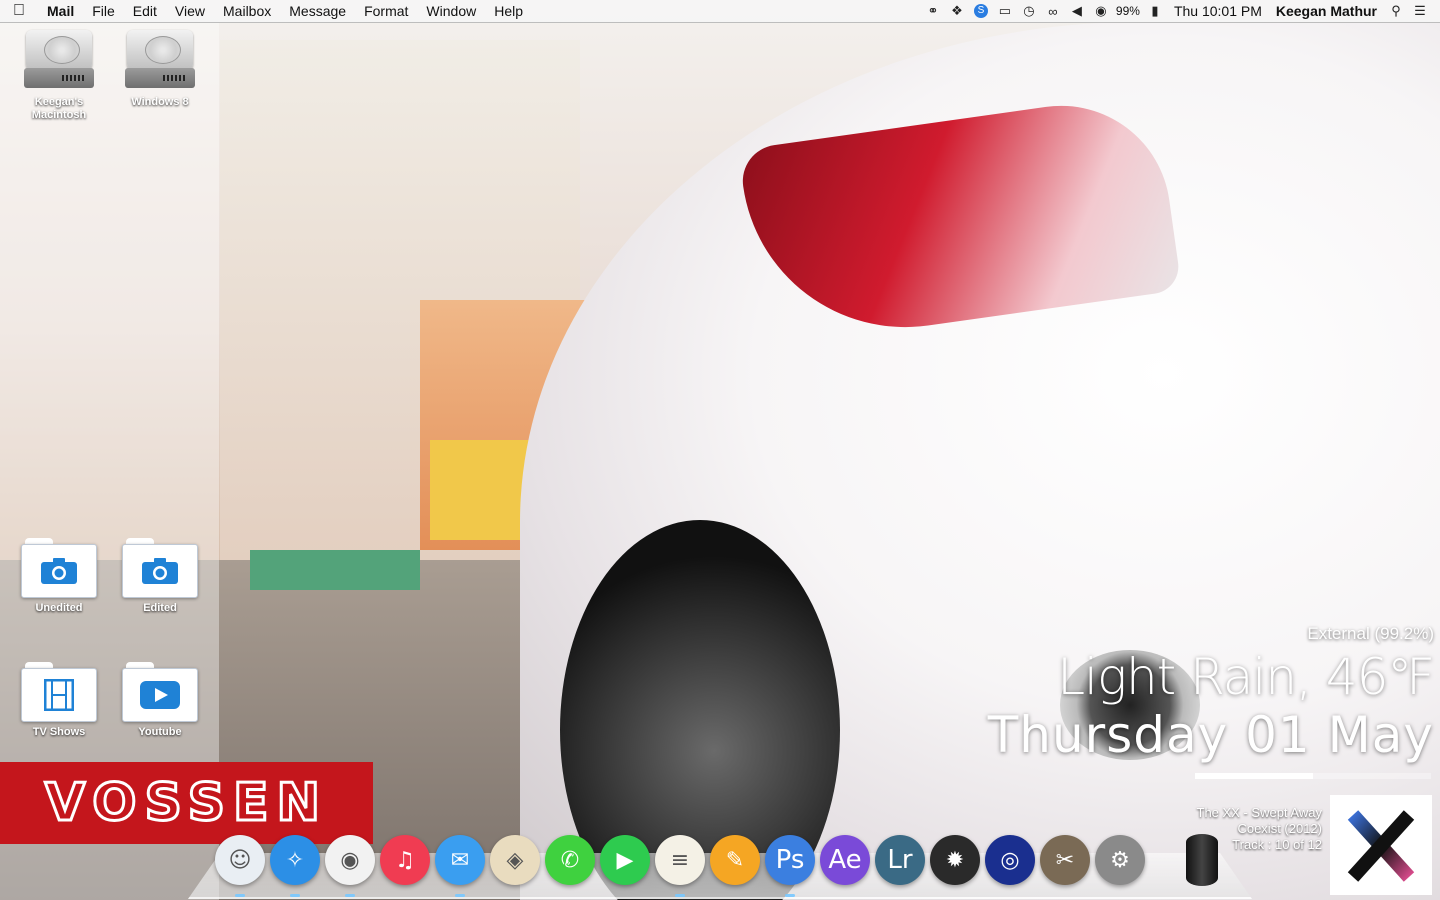 This screenshot has width=1440, height=900. Describe the element at coordinates (1202, 860) in the screenshot. I see `mac-pro-icon` at that location.